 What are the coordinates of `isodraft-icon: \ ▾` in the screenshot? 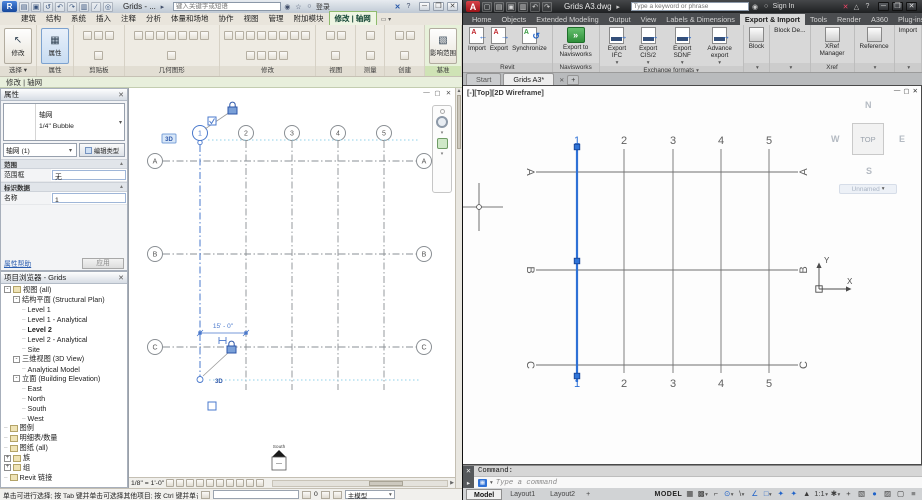 It's located at (741, 494).